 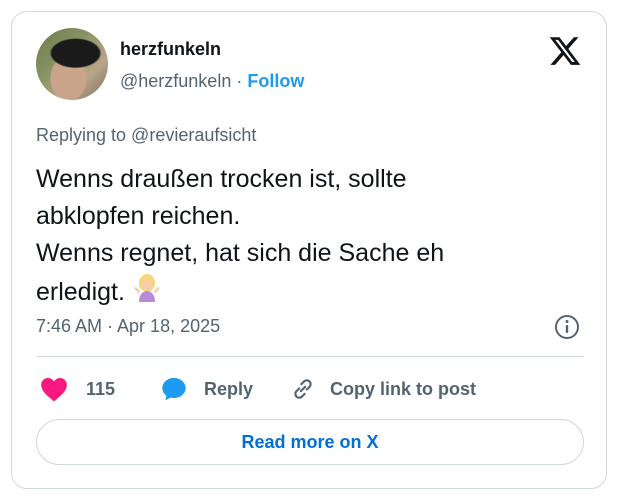 I want to click on timestamp: 7:46 AM · Apr 18, 2025, so click(x=128, y=326).